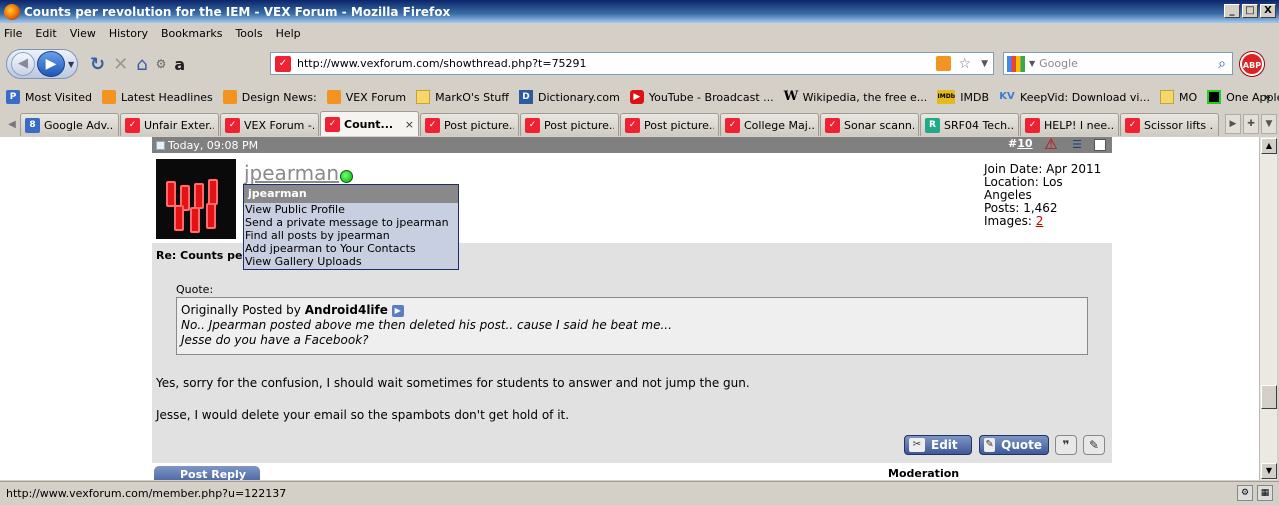  Describe the element at coordinates (12, 11) in the screenshot. I see `firefox-icon` at that location.